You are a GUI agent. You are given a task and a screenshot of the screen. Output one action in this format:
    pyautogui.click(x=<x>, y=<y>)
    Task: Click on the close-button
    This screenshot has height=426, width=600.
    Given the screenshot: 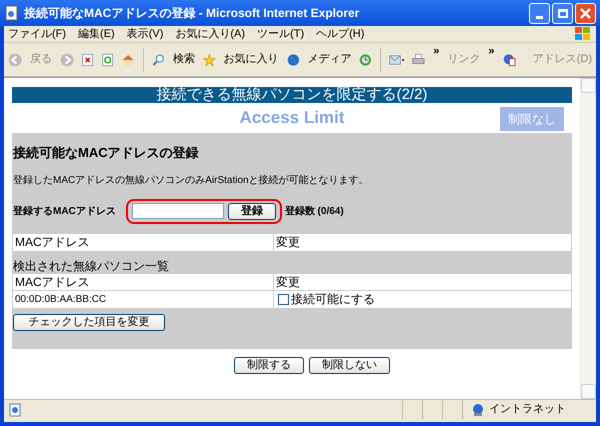 What is the action you would take?
    pyautogui.click(x=585, y=13)
    